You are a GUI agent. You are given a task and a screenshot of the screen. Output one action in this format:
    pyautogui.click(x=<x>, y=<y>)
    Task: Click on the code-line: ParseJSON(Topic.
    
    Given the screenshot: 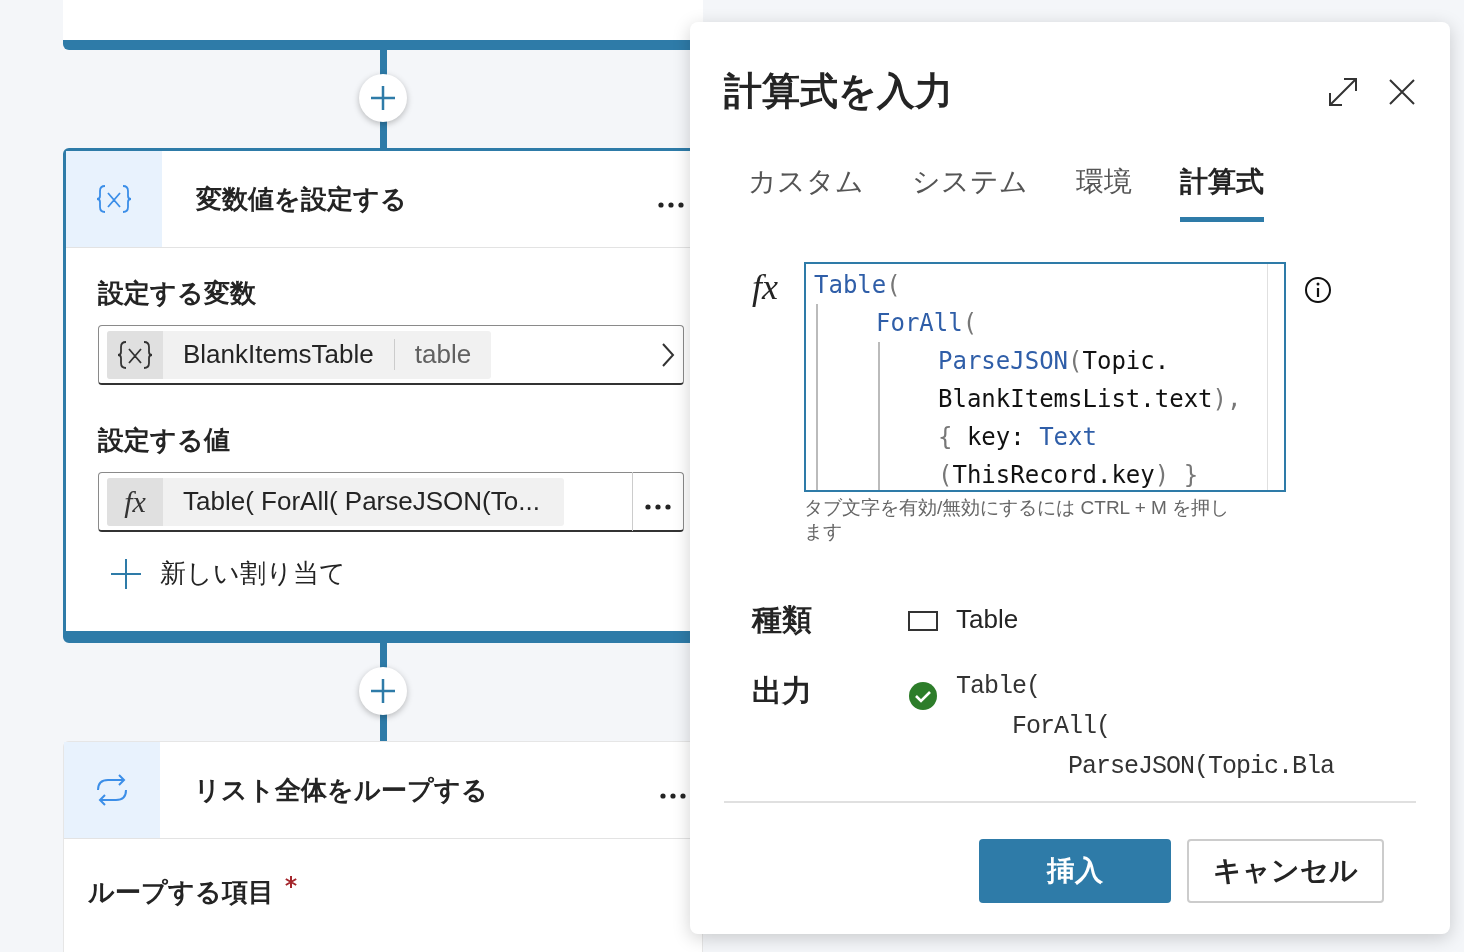 What is the action you would take?
    pyautogui.click(x=1054, y=361)
    